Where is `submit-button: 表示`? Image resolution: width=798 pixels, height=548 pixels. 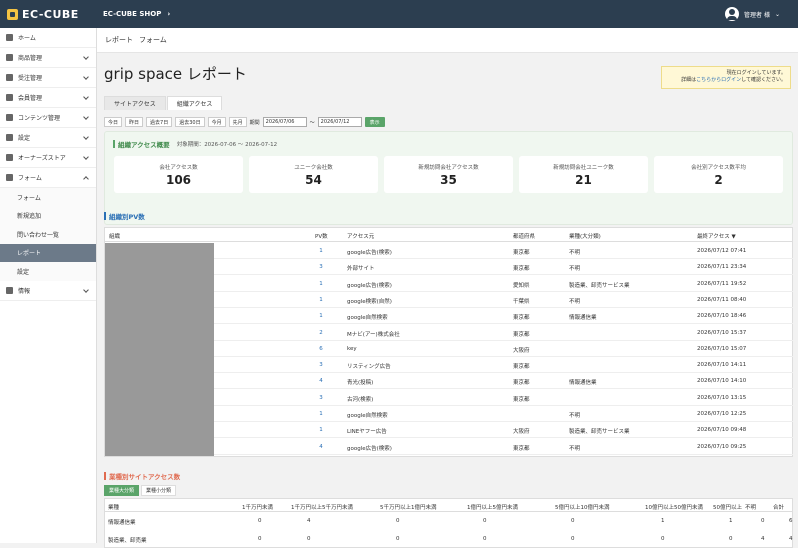
submit-button: 表示 is located at coordinates (374, 122).